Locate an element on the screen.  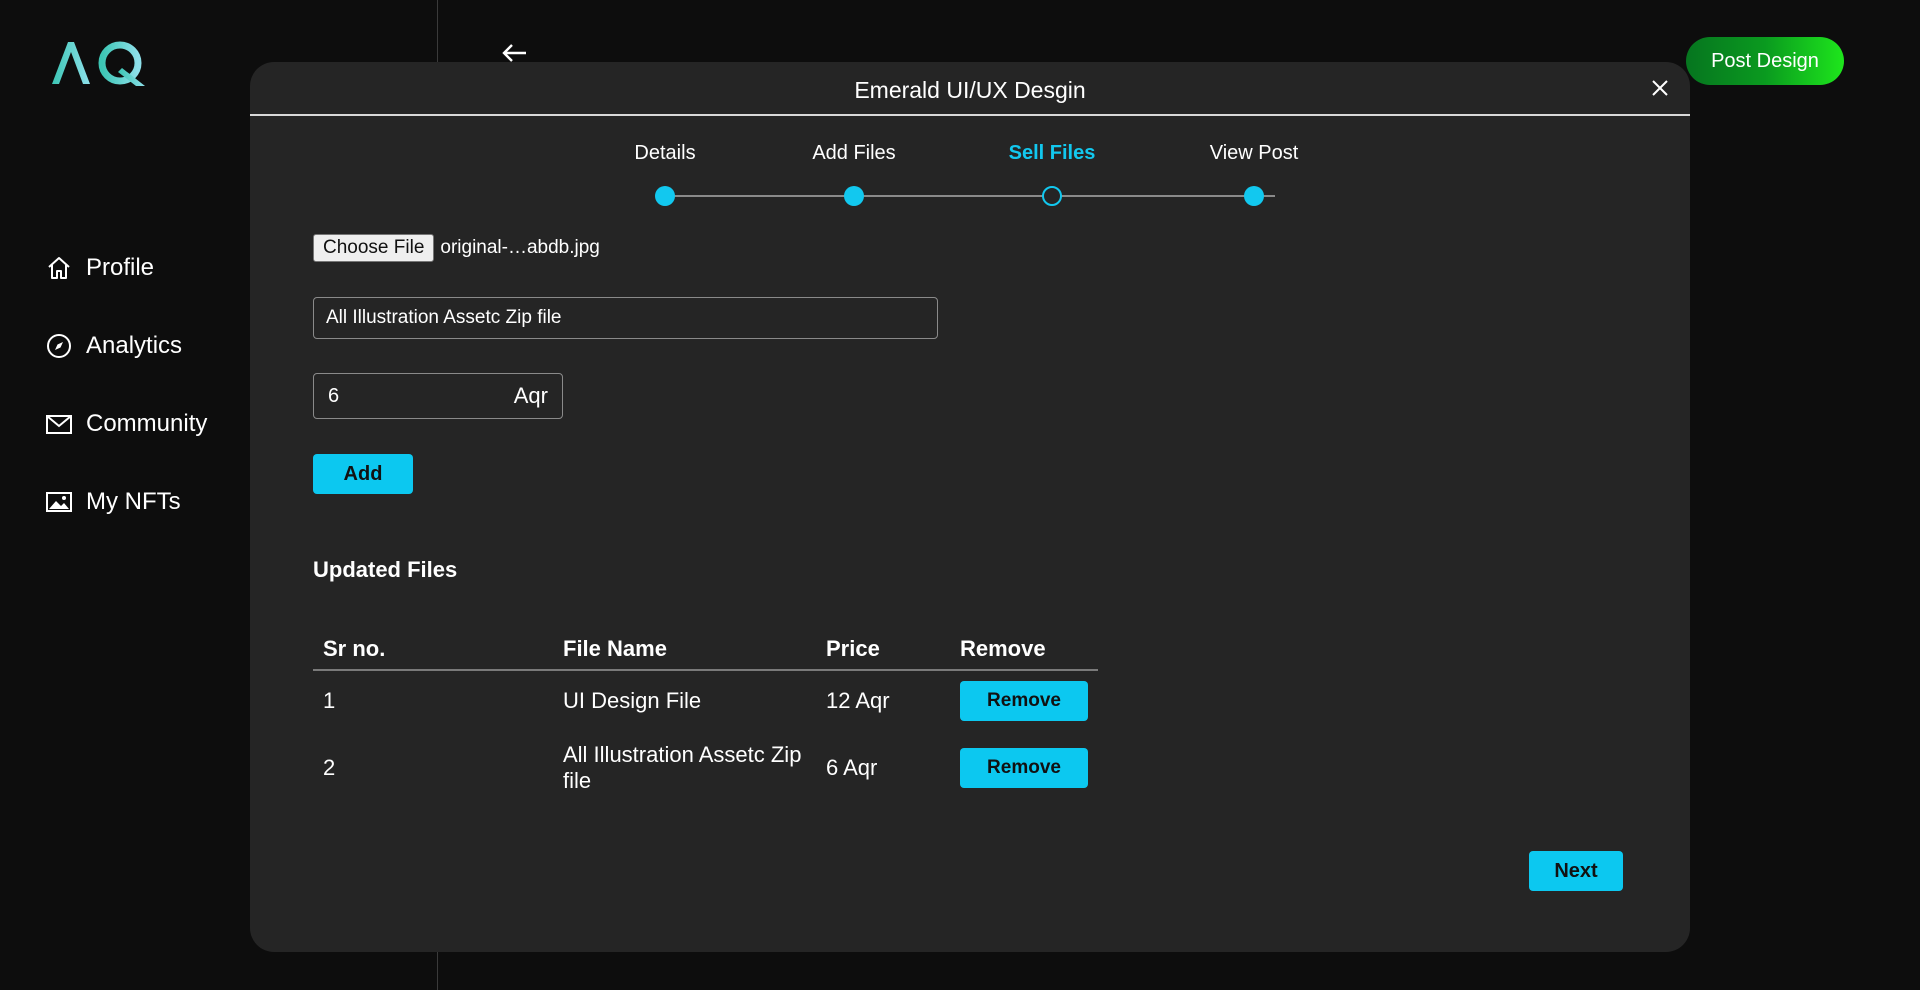
image-icon is located at coordinates (59, 502).